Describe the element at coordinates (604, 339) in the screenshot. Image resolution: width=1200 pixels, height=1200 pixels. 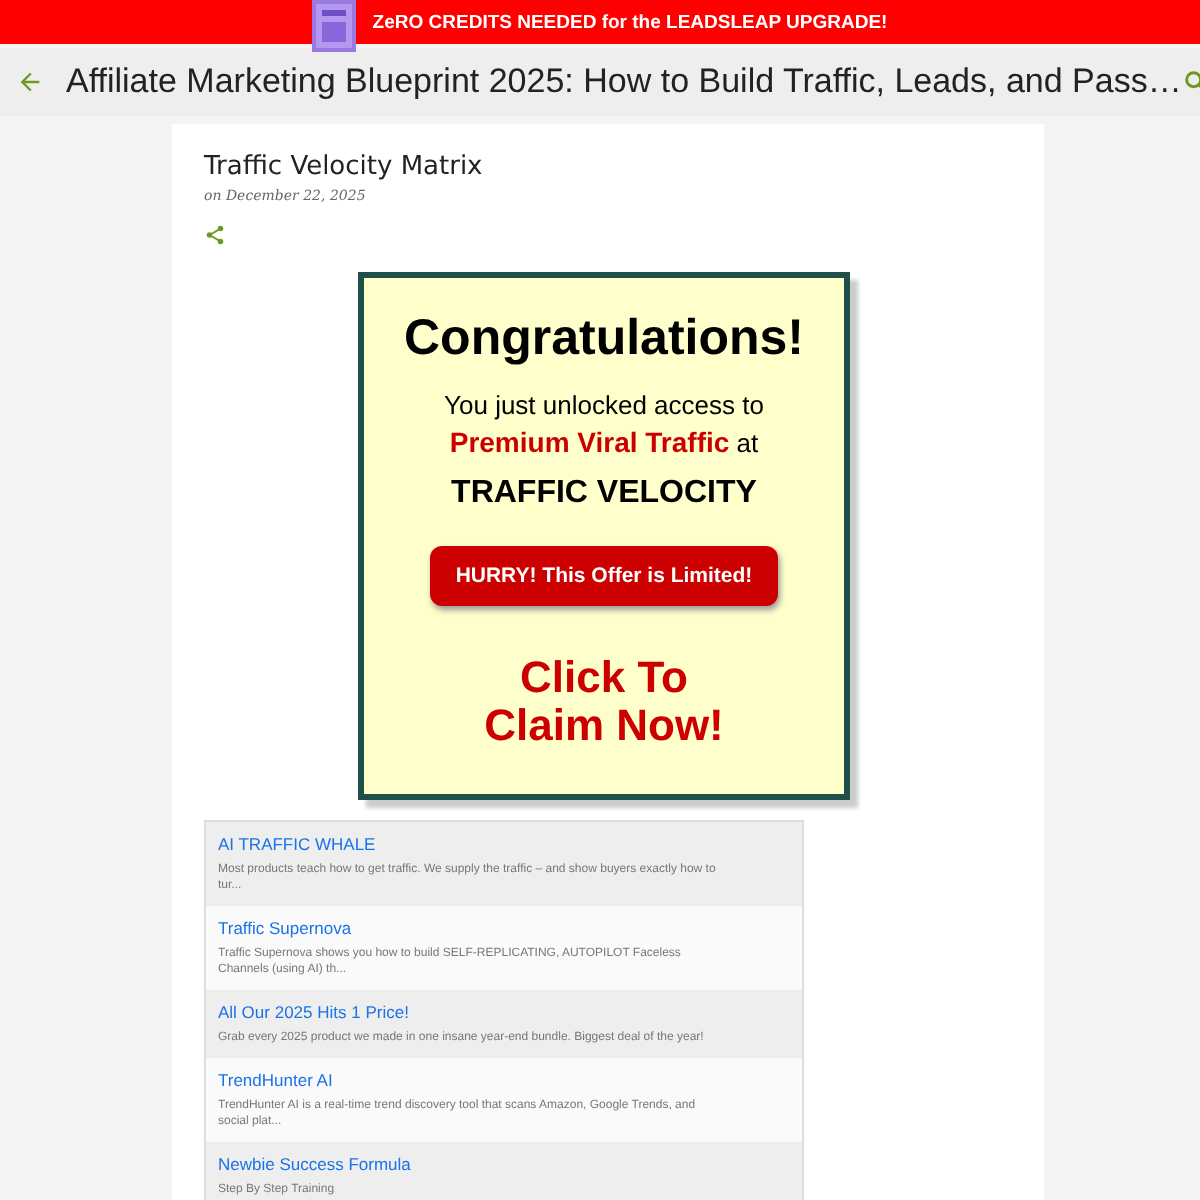
I see `promo-heading: Congratulations!` at that location.